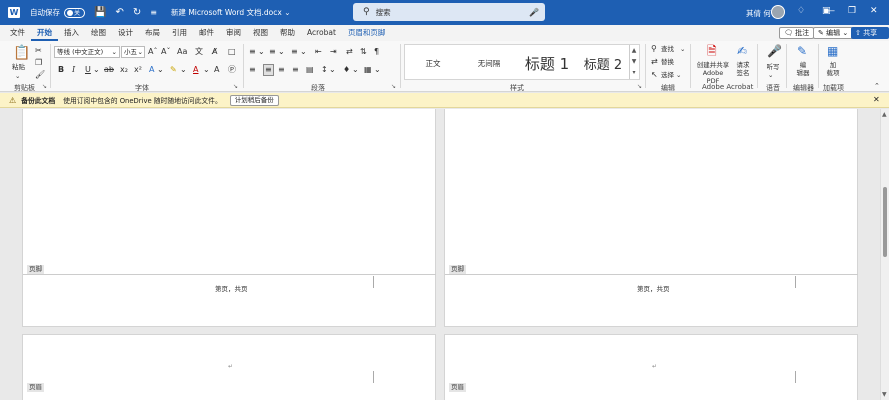 Image resolution: width=889 pixels, height=400 pixels. I want to click on select-icon: ↖, so click(654, 75).